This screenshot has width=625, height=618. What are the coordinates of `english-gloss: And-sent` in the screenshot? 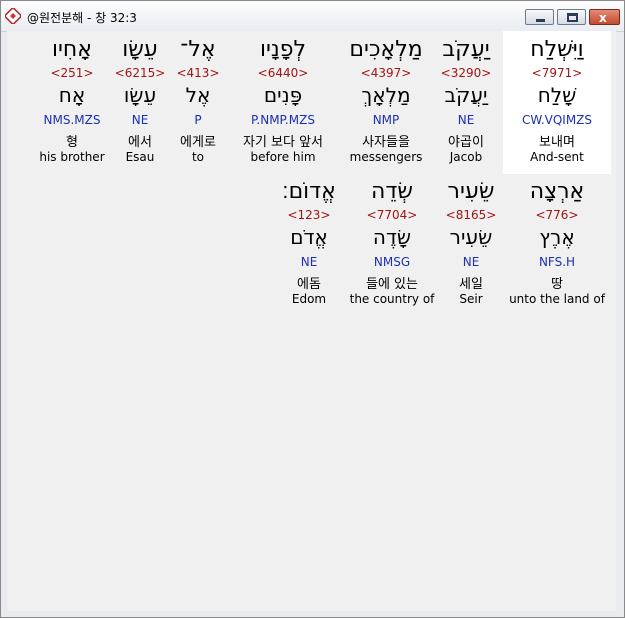 It's located at (557, 157).